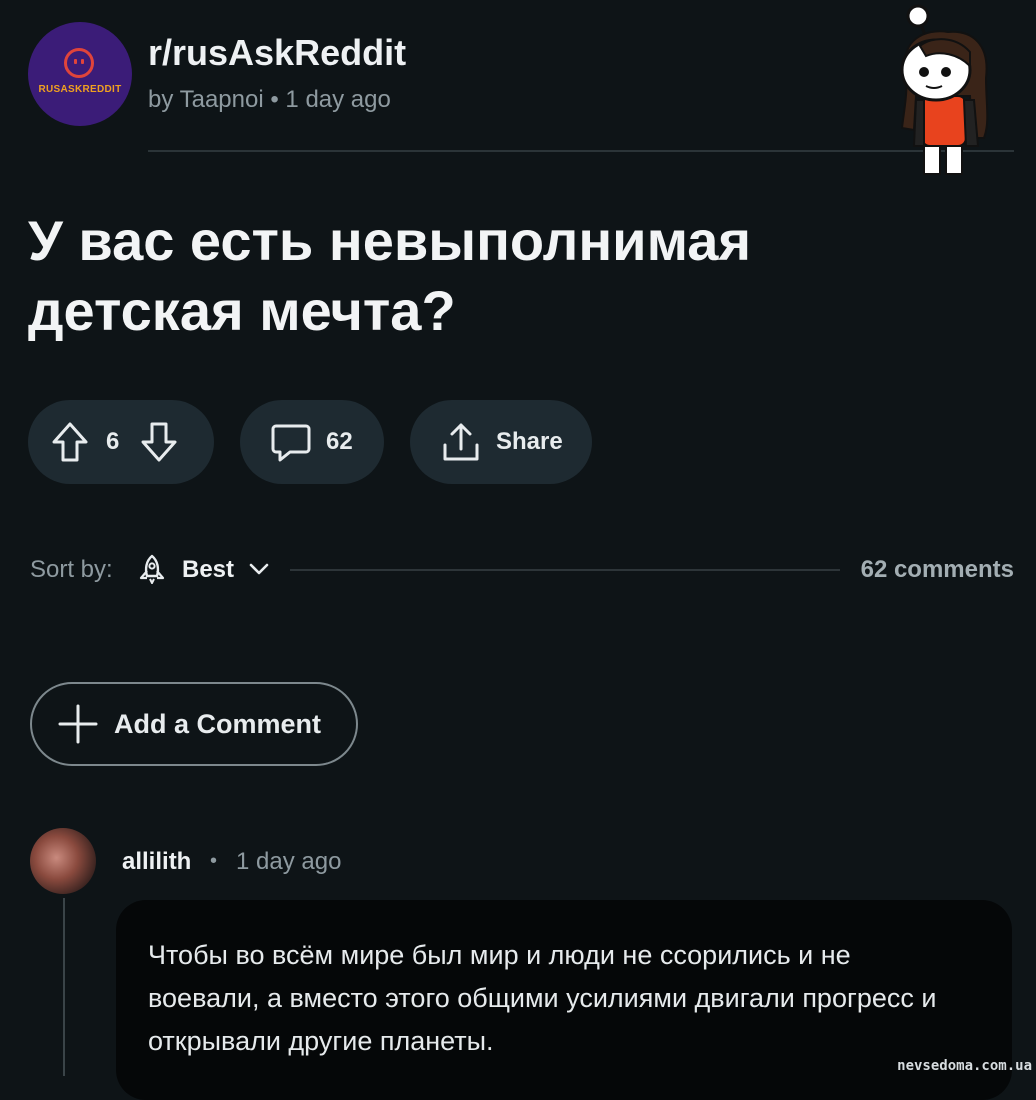 The width and height of the screenshot is (1036, 1100). What do you see at coordinates (461, 442) in the screenshot?
I see `share-icon` at bounding box center [461, 442].